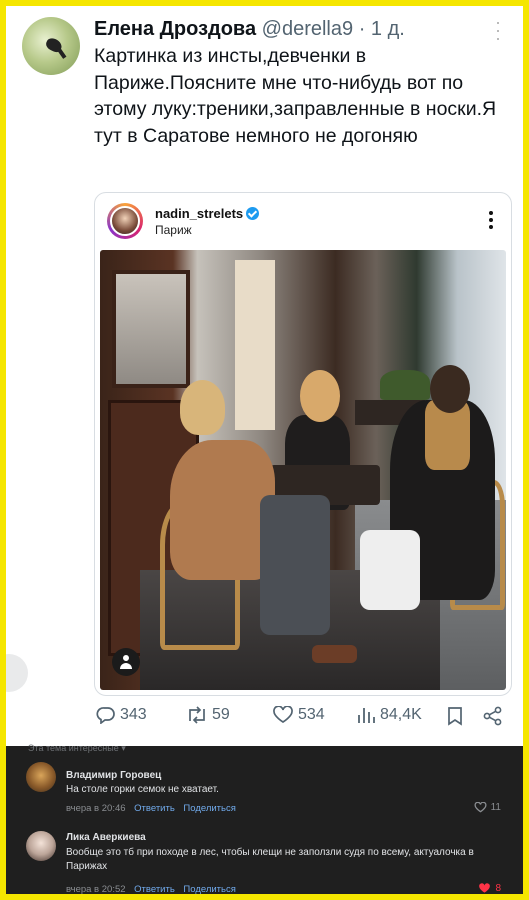 The width and height of the screenshot is (529, 900). I want to click on heart-outline-icon, so click(480, 807).